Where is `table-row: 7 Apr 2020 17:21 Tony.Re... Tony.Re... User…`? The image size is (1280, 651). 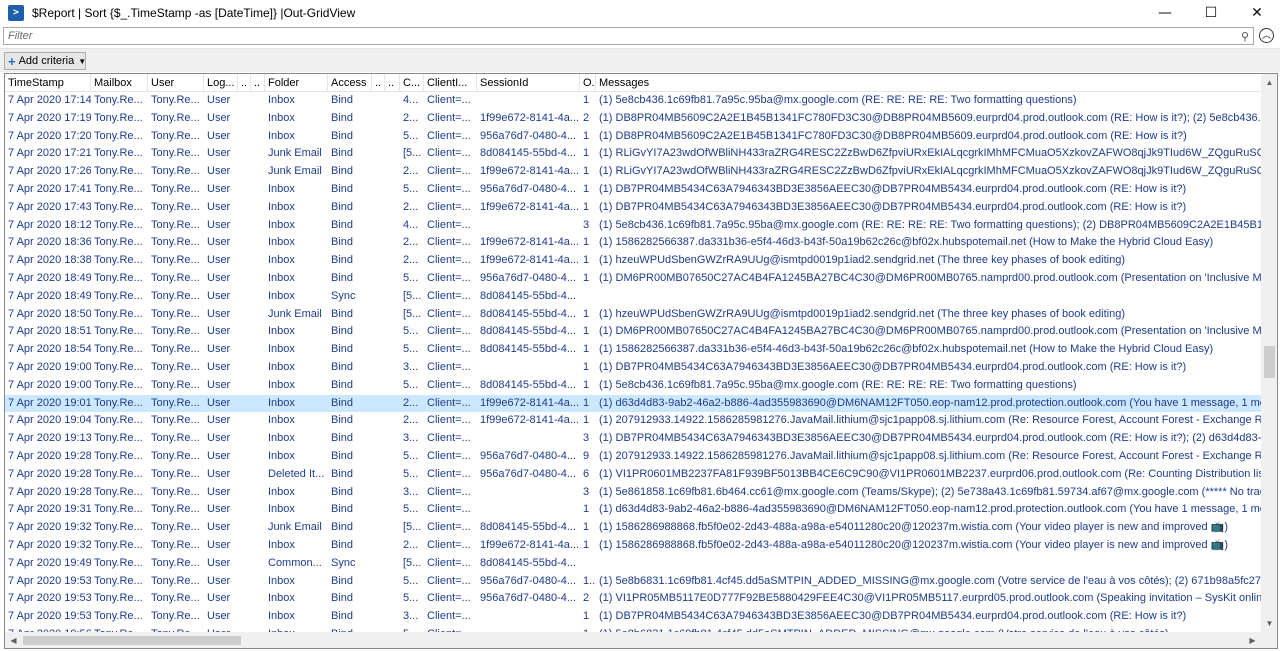
table-row: 7 Apr 2020 17:21 Tony.Re... Tony.Re... User… is located at coordinates (633, 154).